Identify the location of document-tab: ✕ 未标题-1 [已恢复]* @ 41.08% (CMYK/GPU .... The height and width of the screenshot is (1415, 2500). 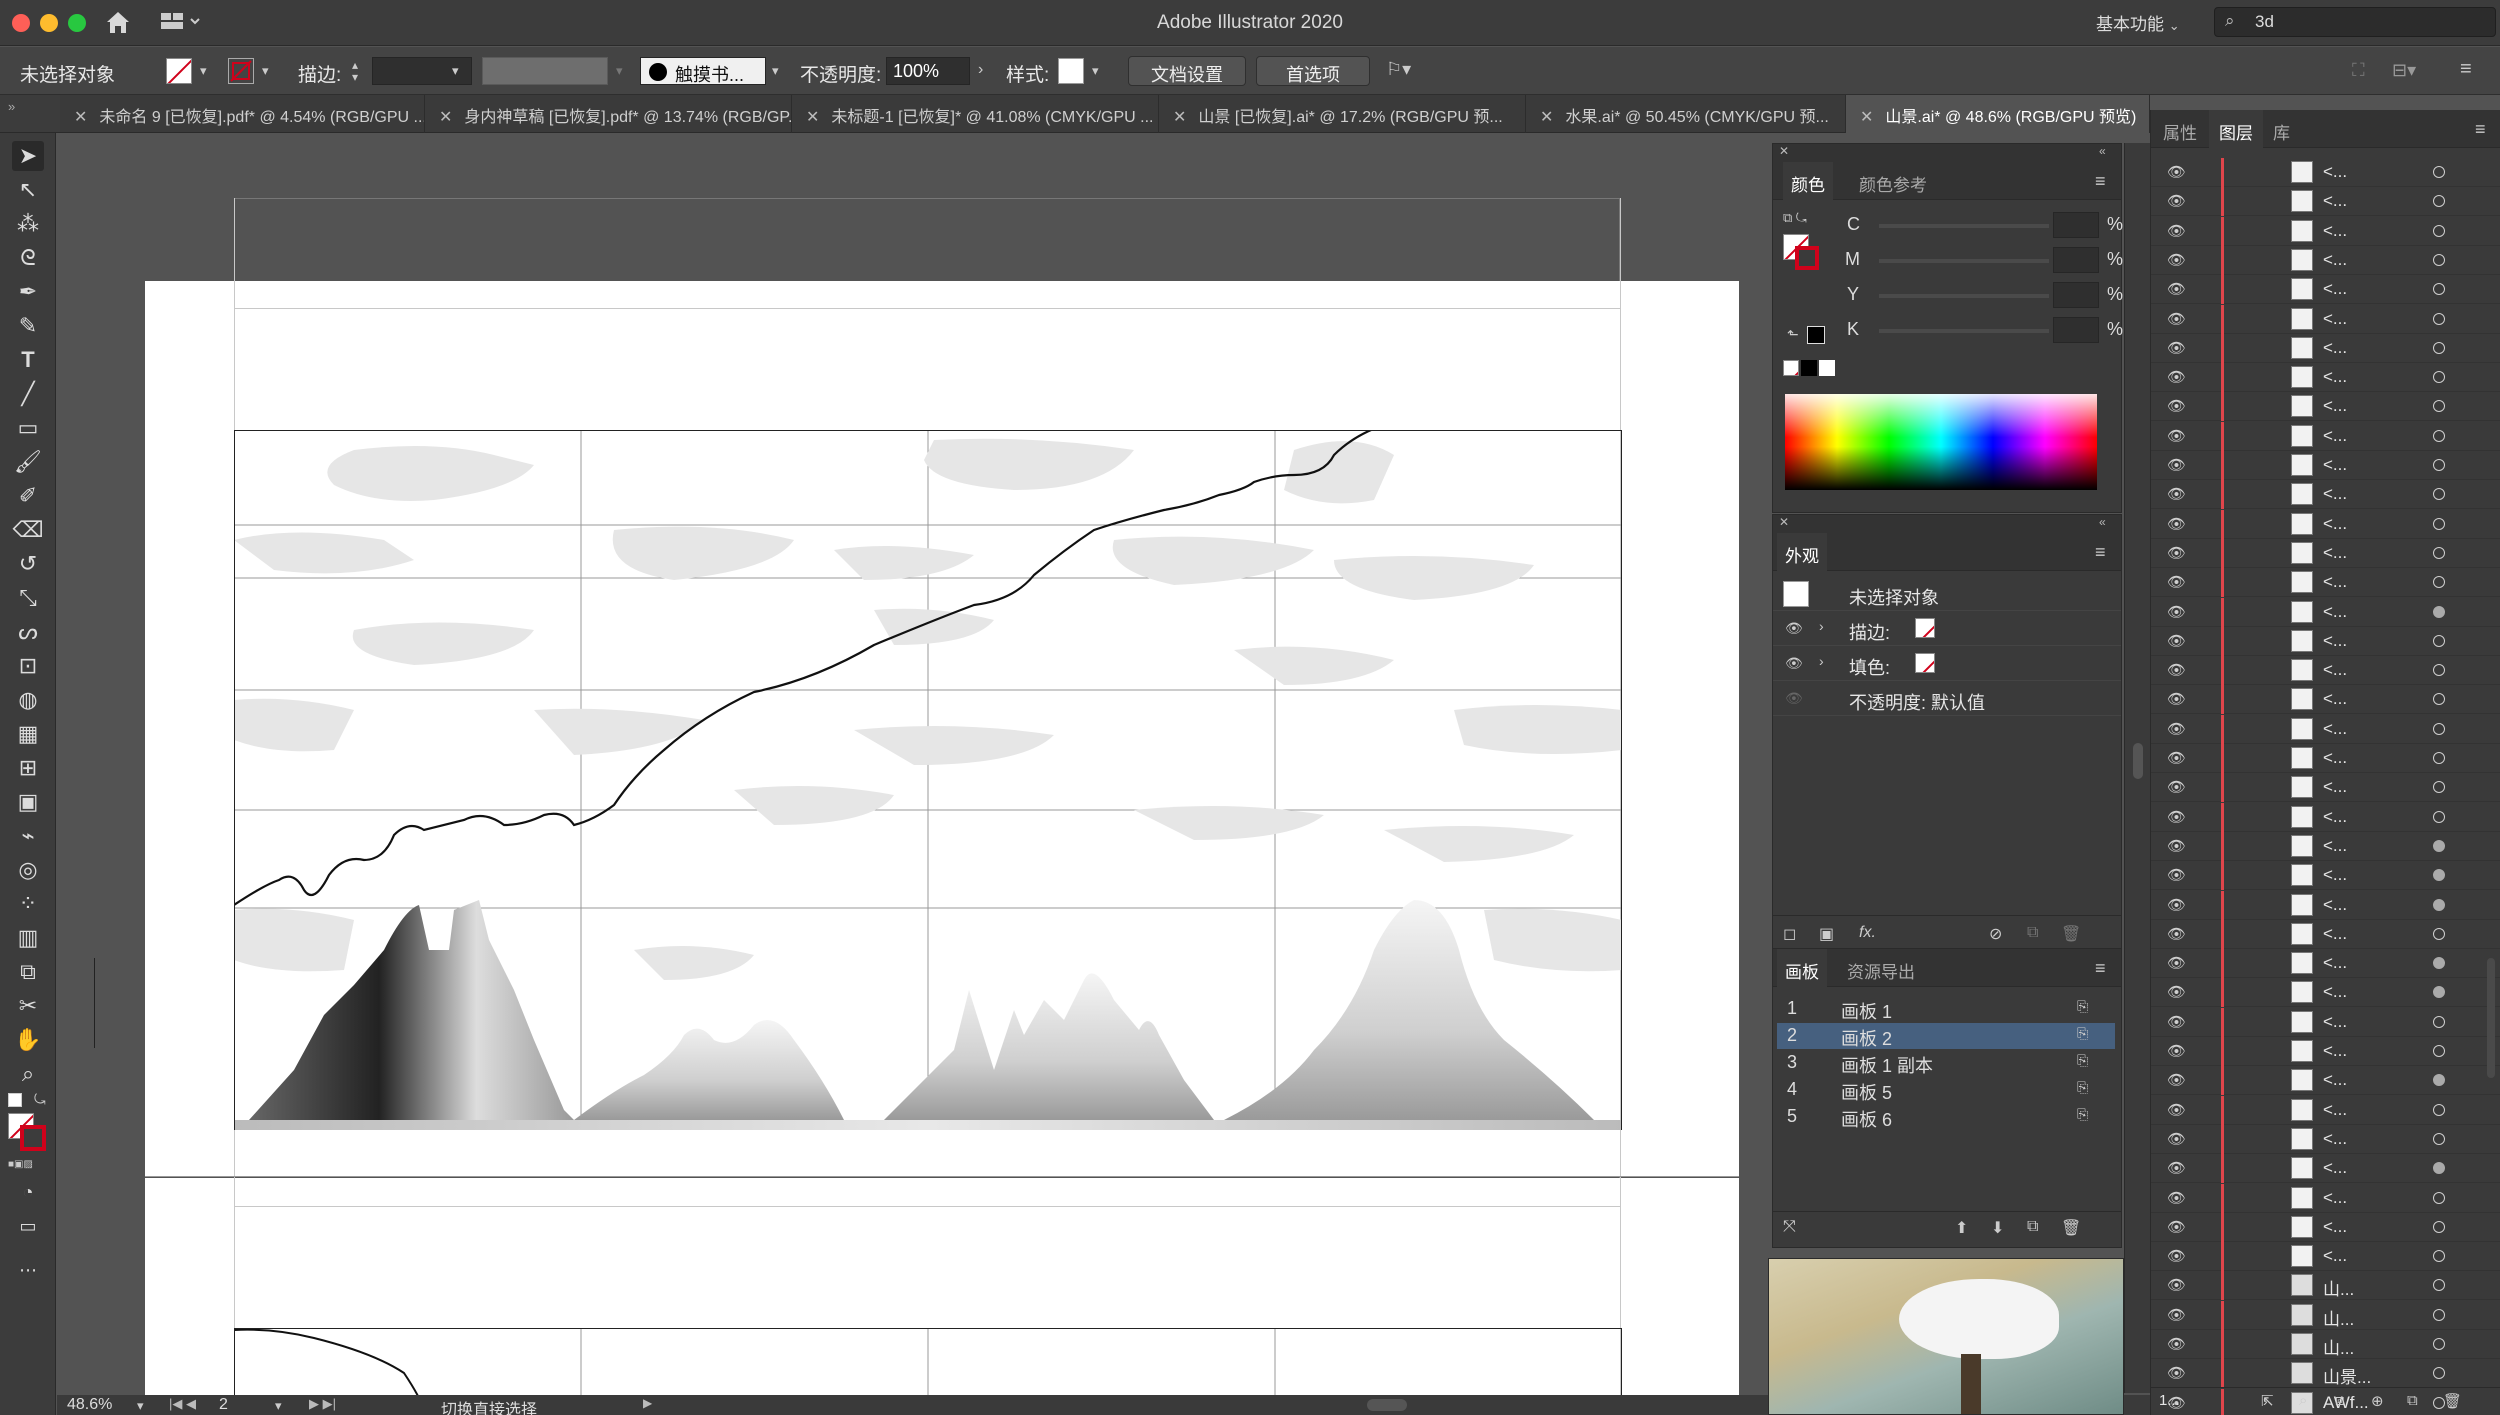
(975, 114).